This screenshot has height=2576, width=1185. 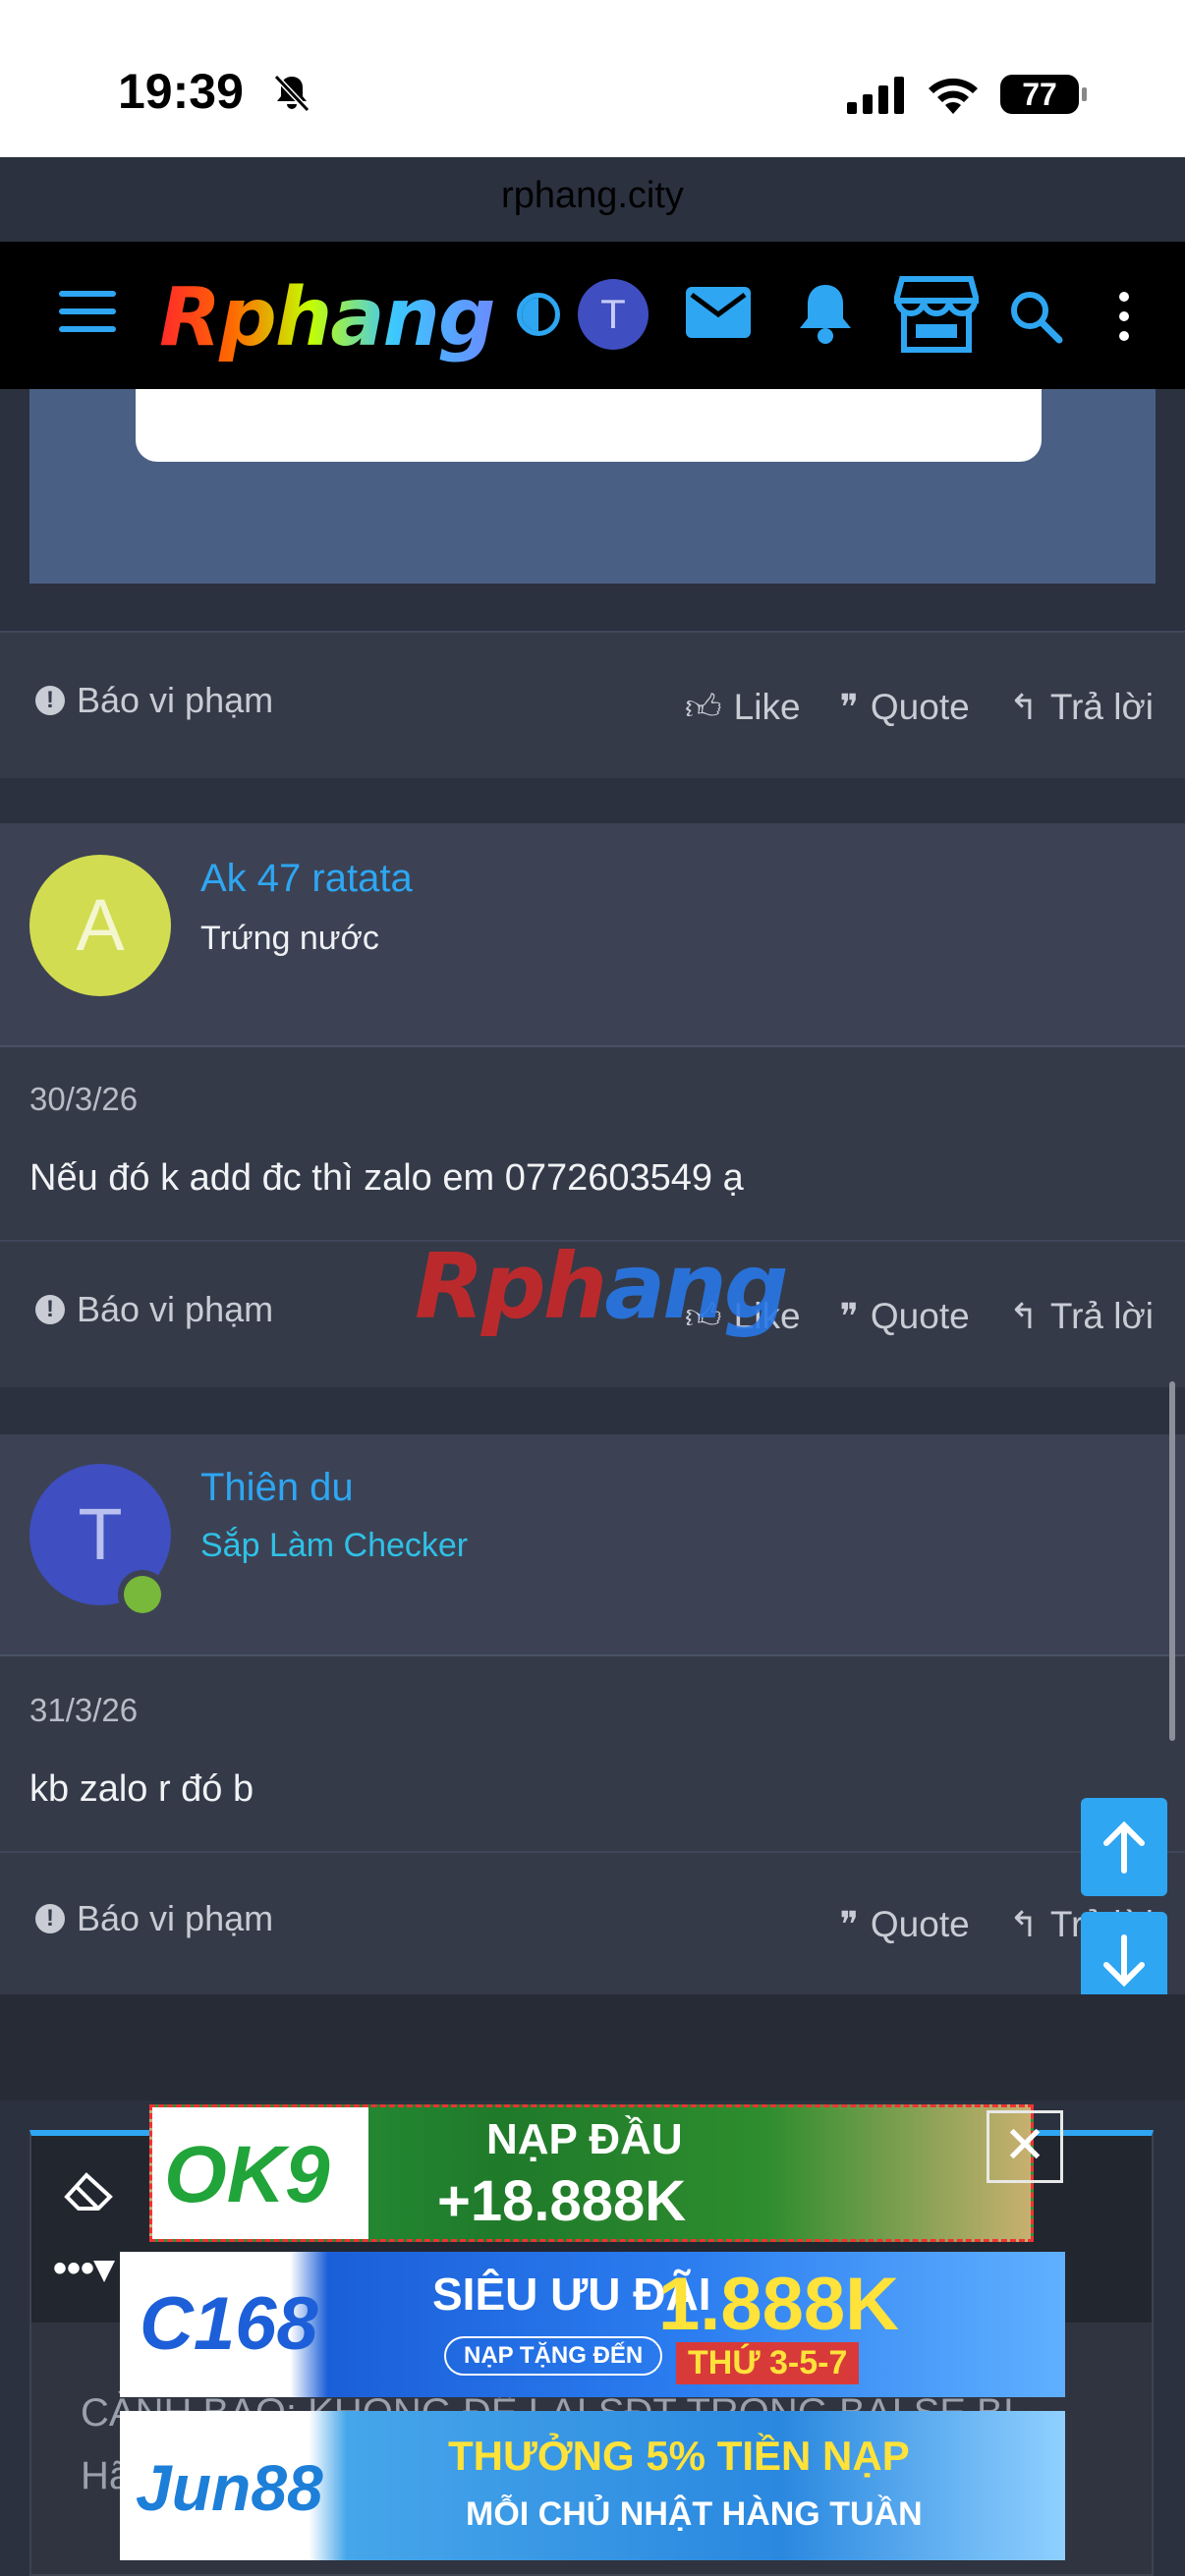 I want to click on ad-subline: MỖI CHỦ NHẬT HÀNG TUẦN, so click(x=695, y=2514).